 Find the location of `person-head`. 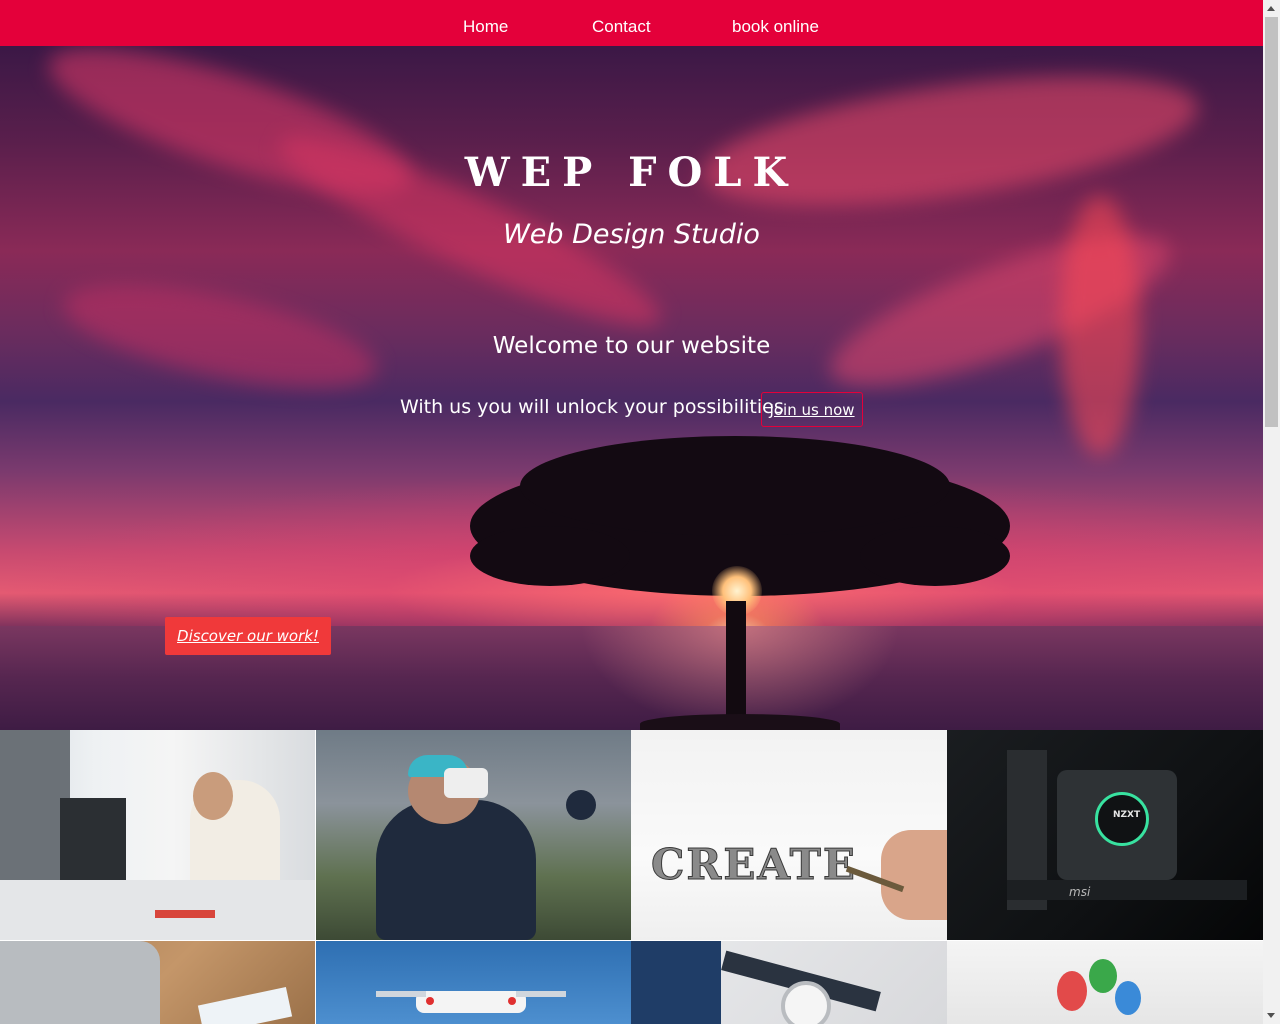

person-head is located at coordinates (213, 796).